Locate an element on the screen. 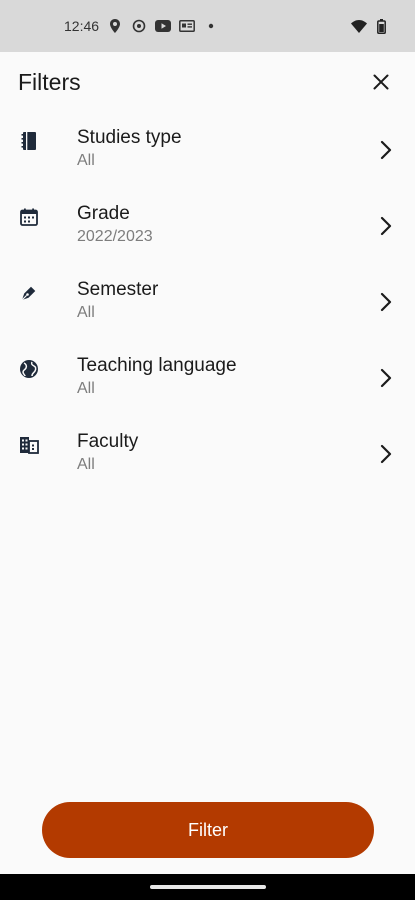 Image resolution: width=415 pixels, height=900 pixels. filter-label: Semester is located at coordinates (118, 289).